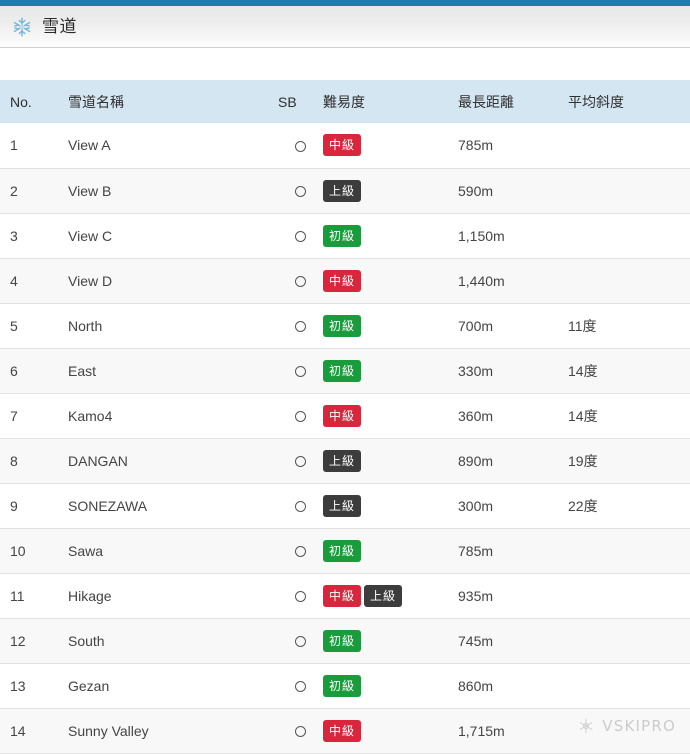  I want to click on column-header-slope: 平均斜度, so click(629, 101).